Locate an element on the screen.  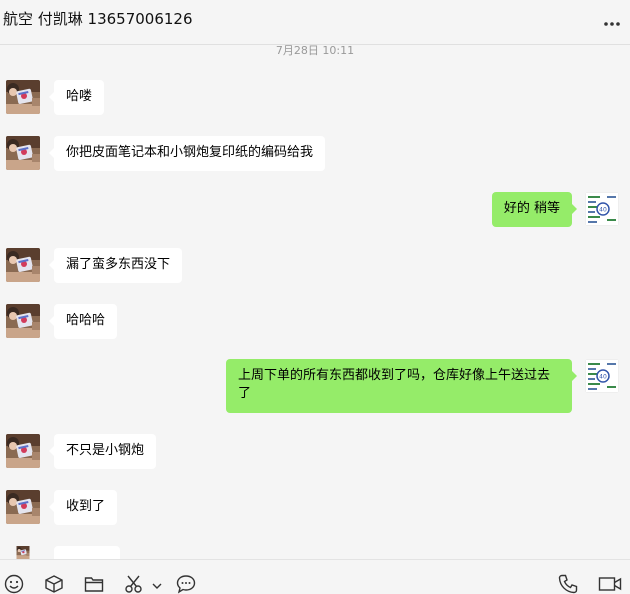
message-bubble: 收到了 is located at coordinates (83, 507).